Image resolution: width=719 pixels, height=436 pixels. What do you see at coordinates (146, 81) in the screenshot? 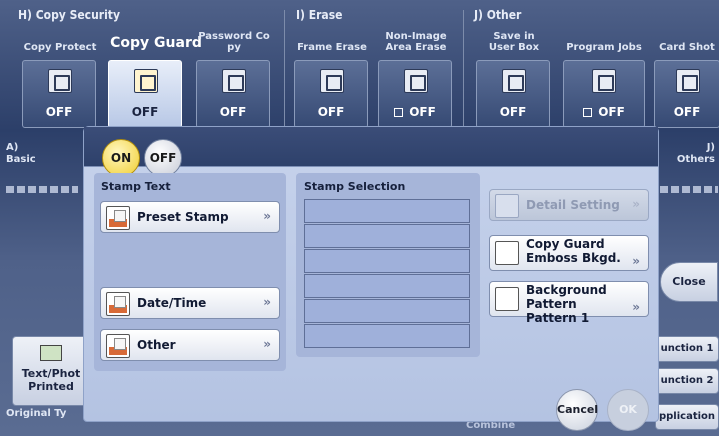
I see `lock-document-icon` at bounding box center [146, 81].